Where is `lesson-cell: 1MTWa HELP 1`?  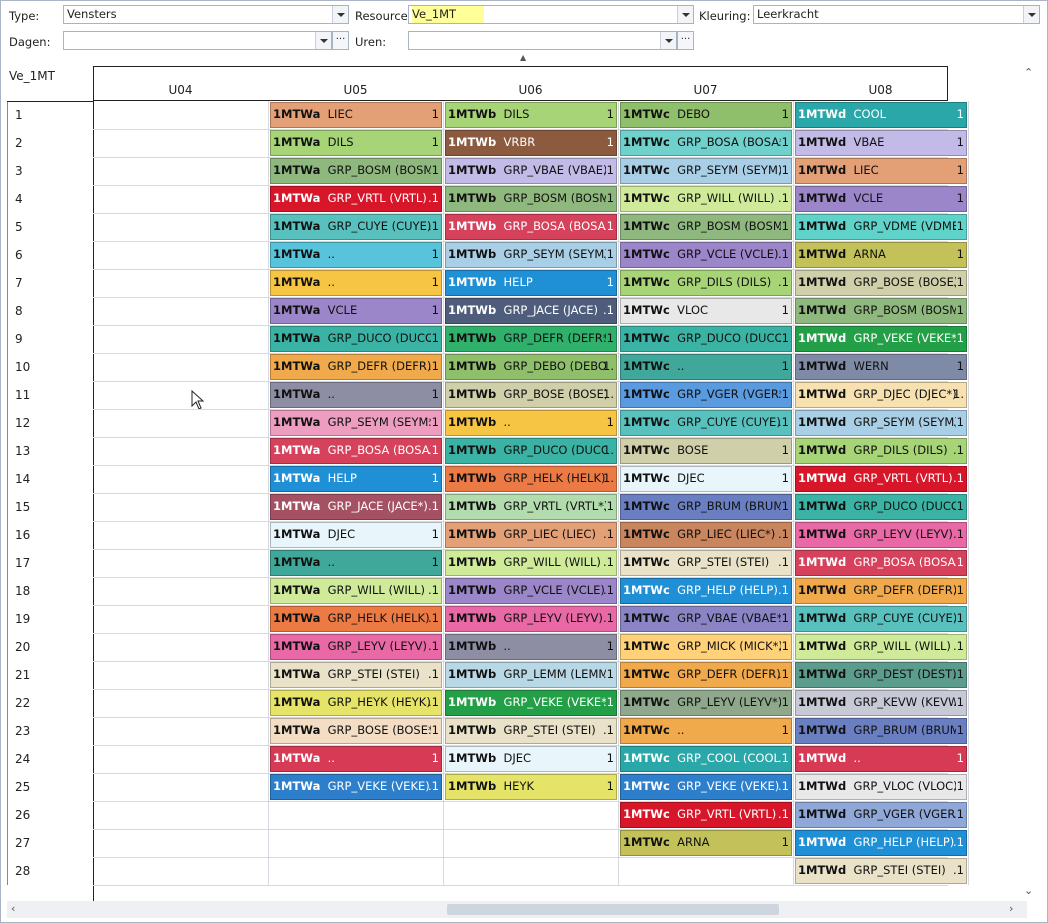 lesson-cell: 1MTWa HELP 1 is located at coordinates (356, 479).